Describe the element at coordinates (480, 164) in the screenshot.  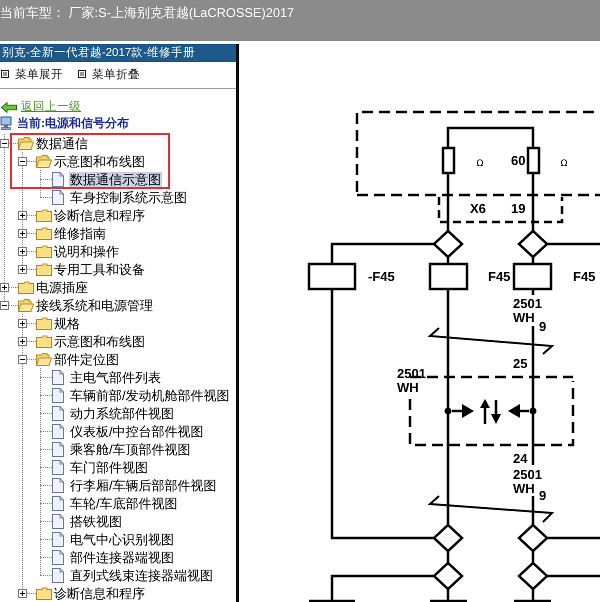
I see `ohm-symbol: Ω` at that location.